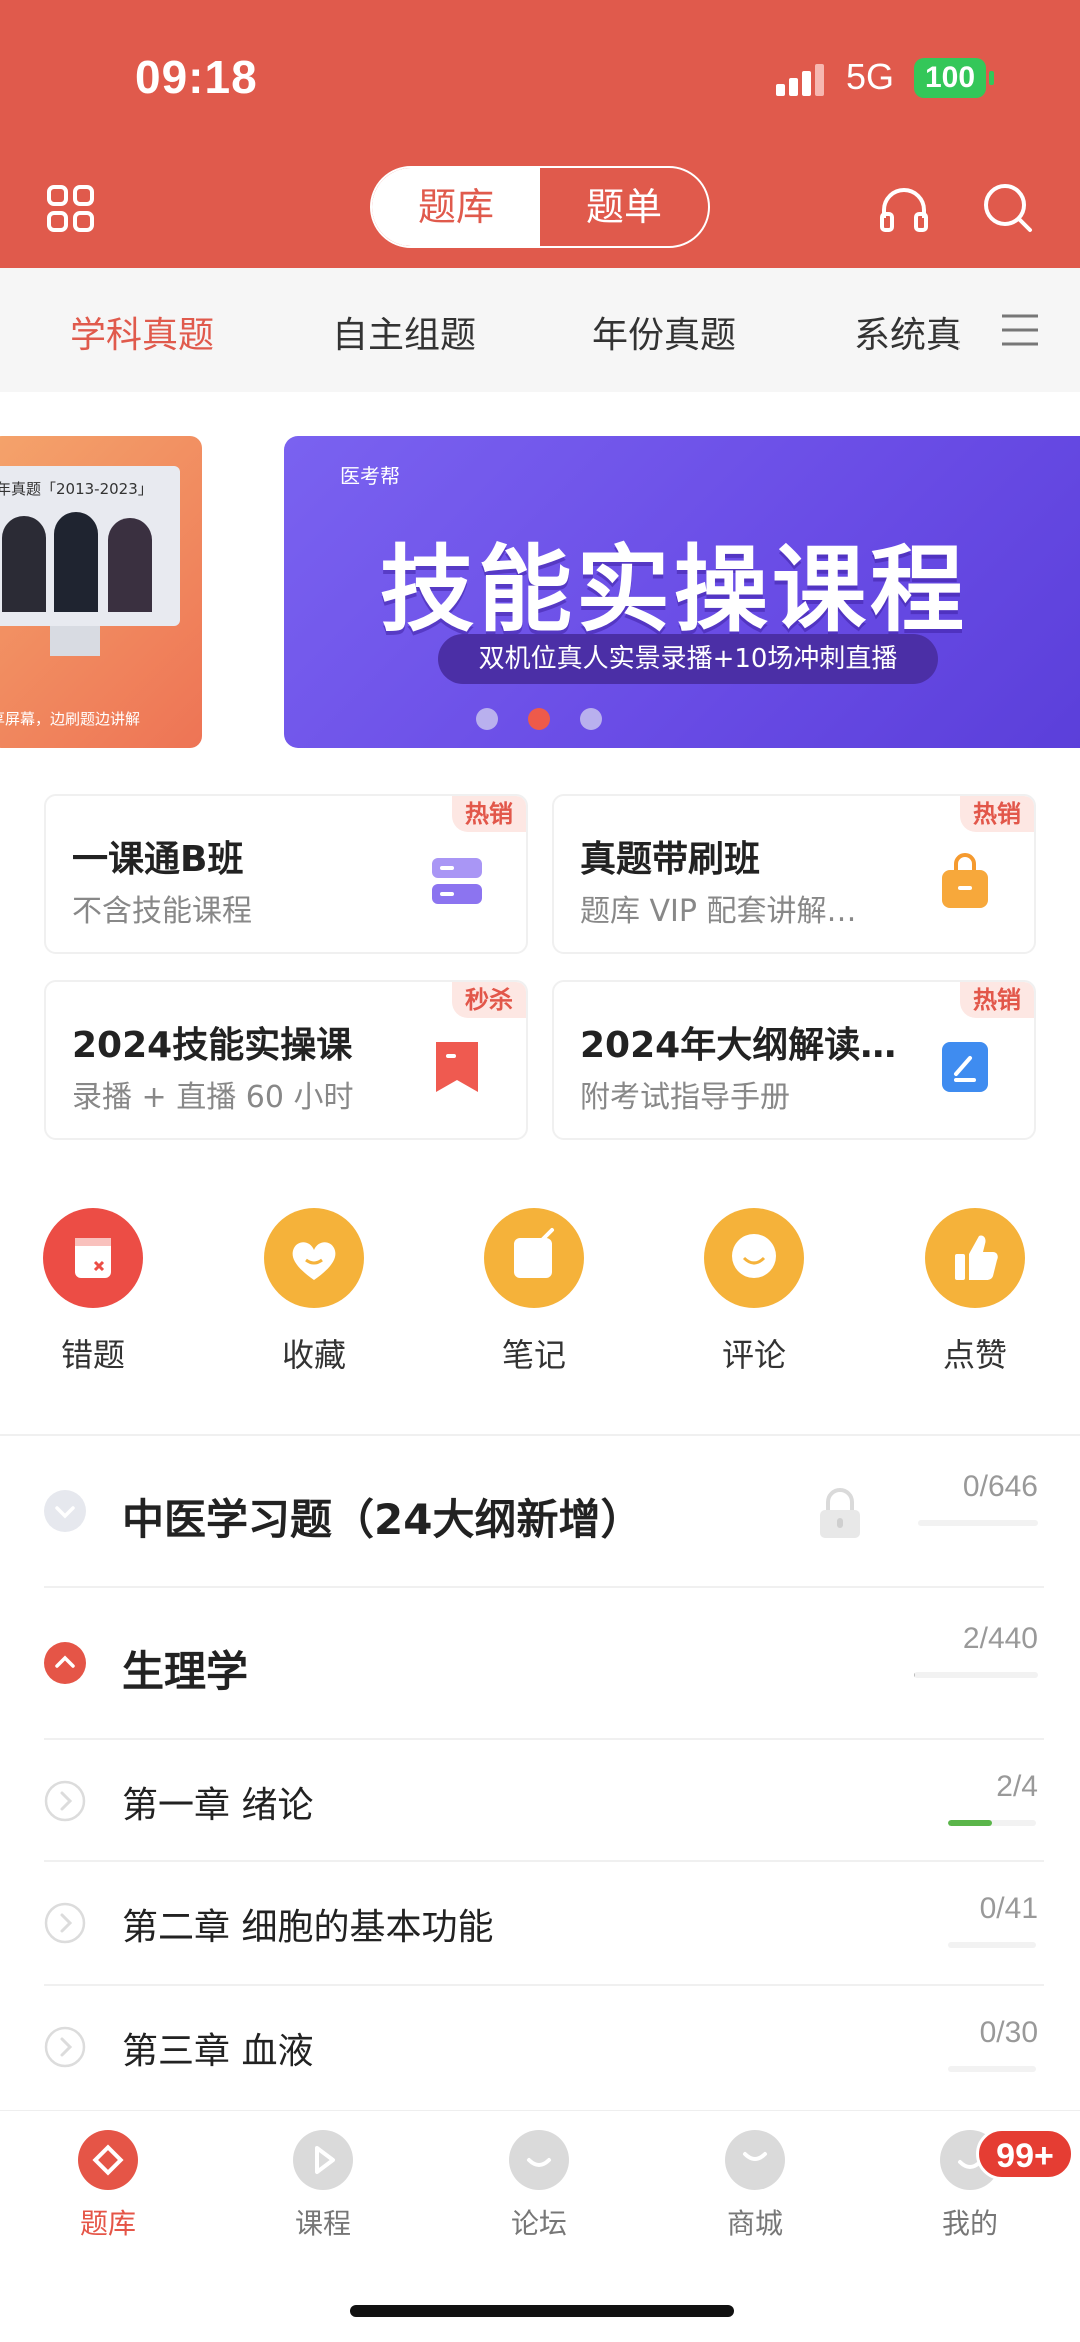 The height and width of the screenshot is (2342, 1080). Describe the element at coordinates (218, 2051) in the screenshot. I see `chapter-title: 第三章 血液` at that location.